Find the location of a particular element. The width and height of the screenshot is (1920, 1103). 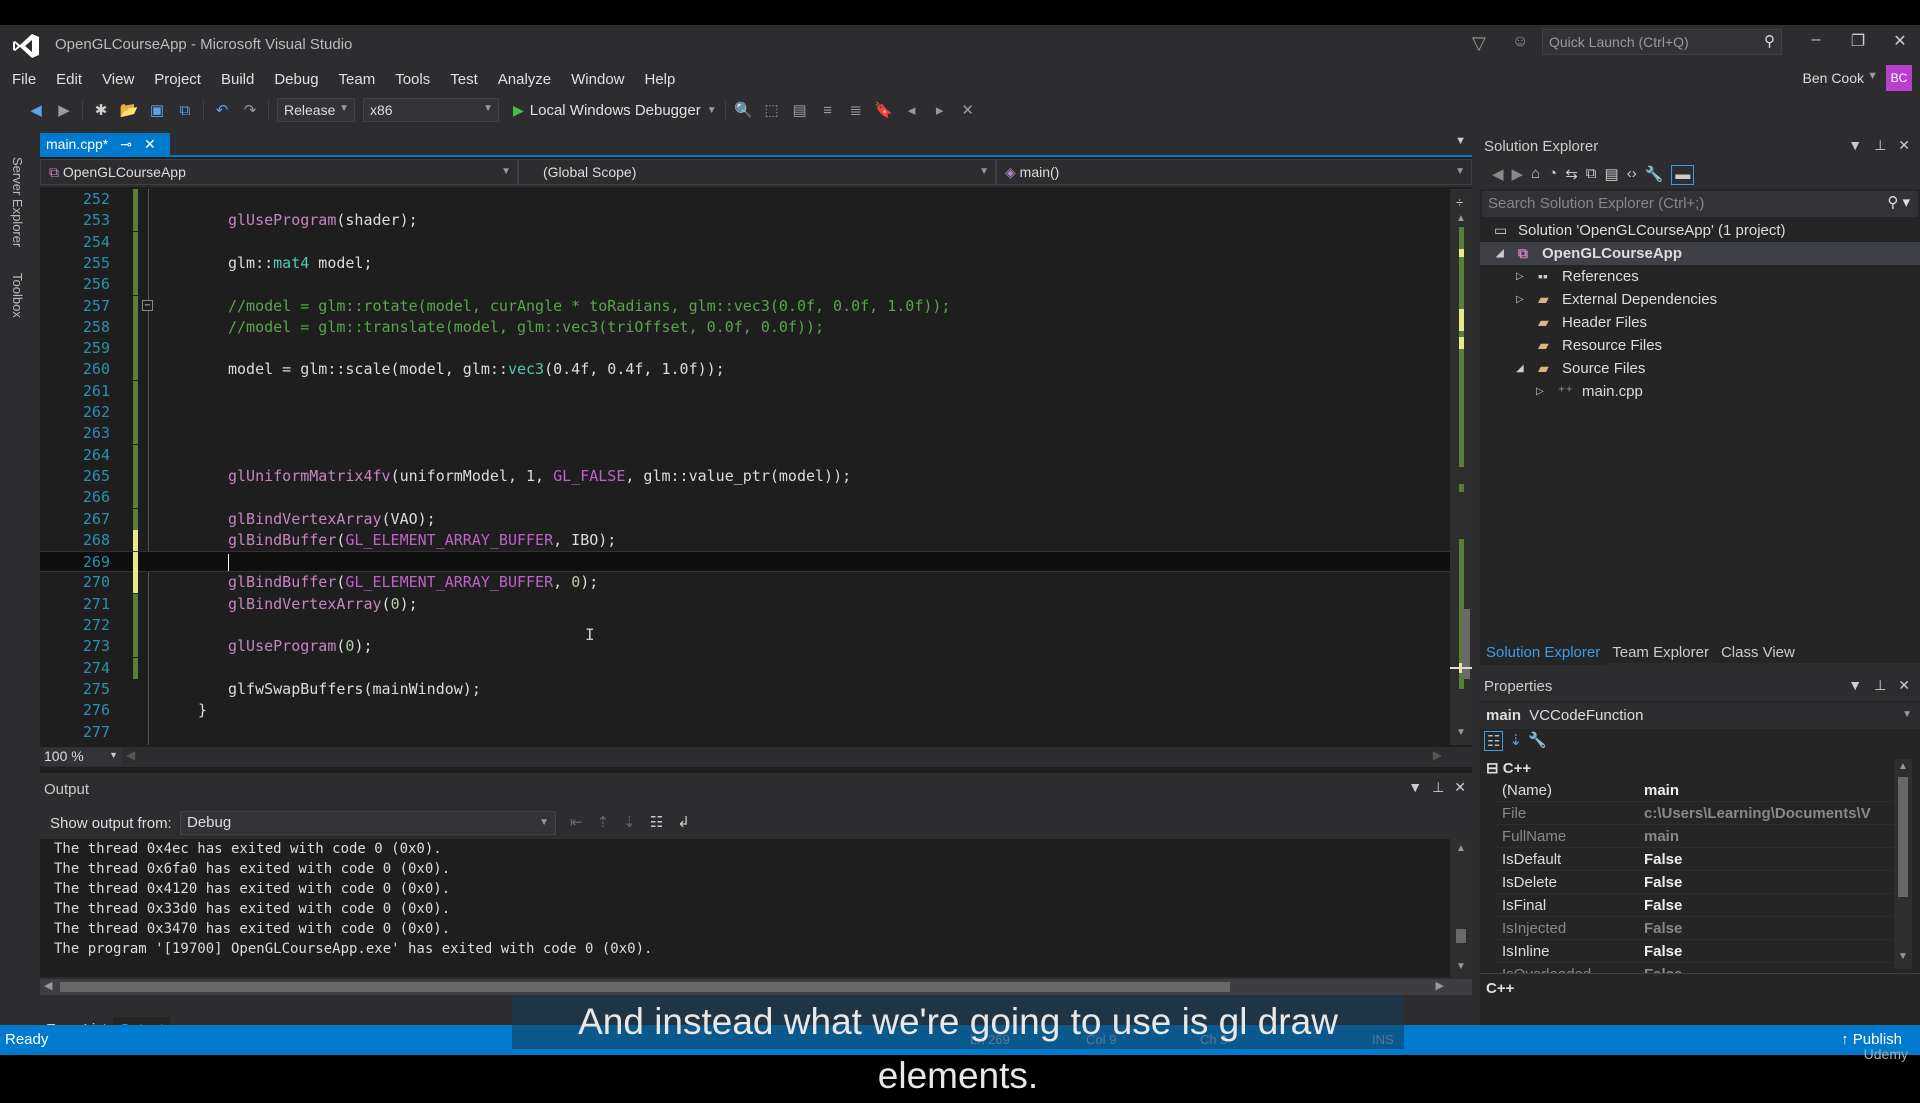

sync-with-document-icon: ⇆ is located at coordinates (1571, 175).